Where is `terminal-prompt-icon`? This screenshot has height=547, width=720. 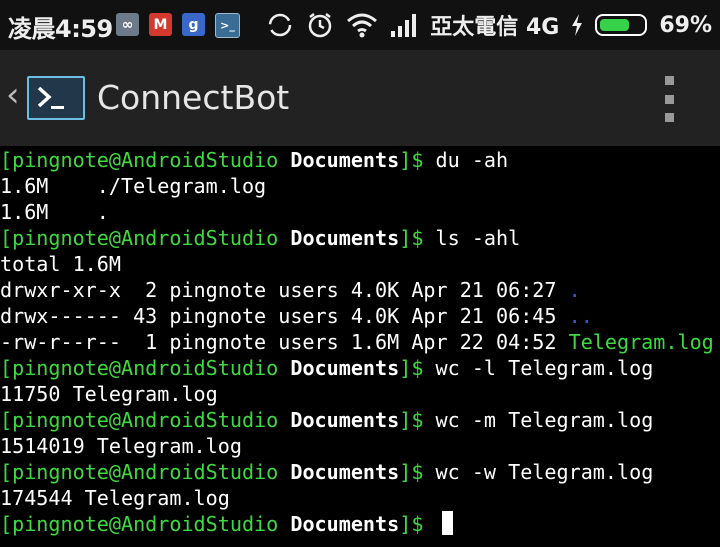 terminal-prompt-icon is located at coordinates (50, 97).